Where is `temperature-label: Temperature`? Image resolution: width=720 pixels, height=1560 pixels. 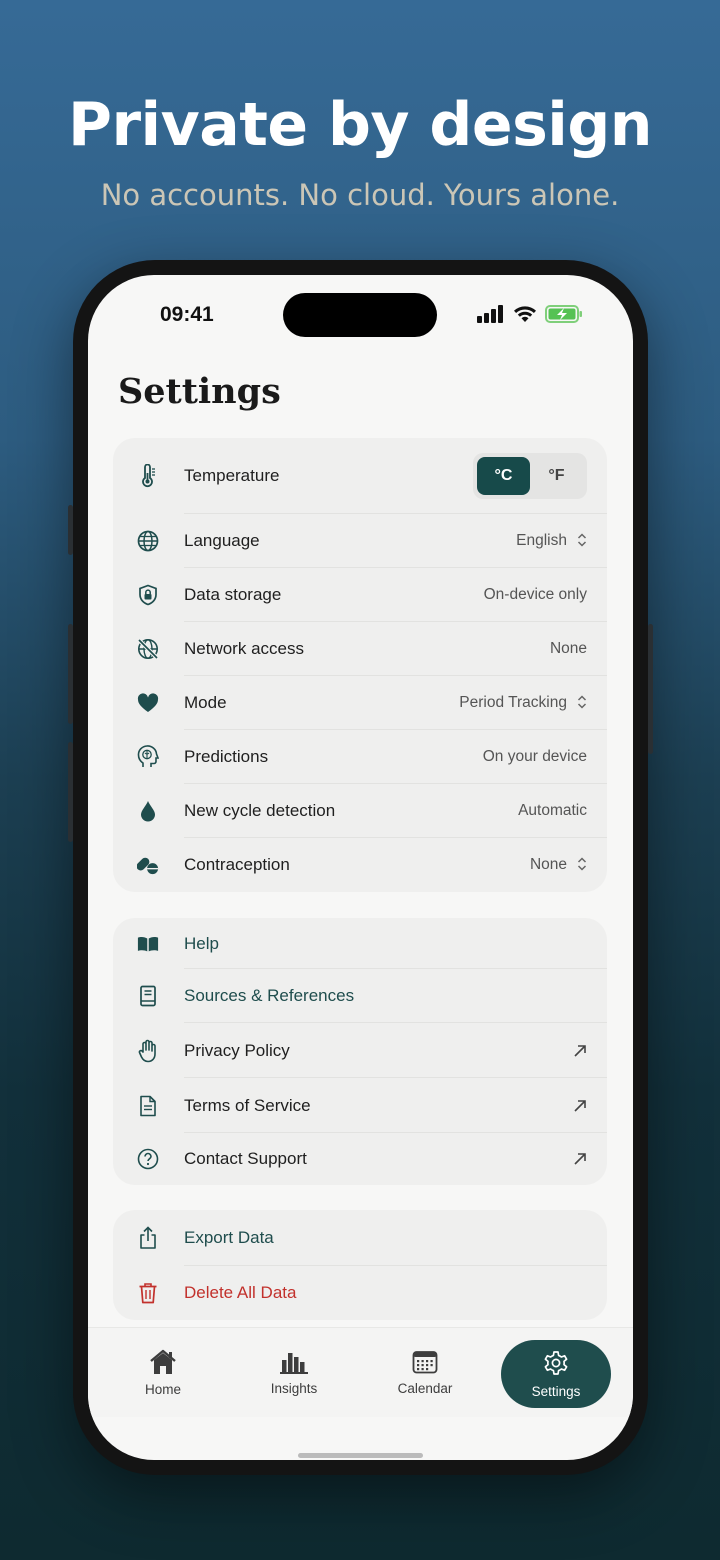 temperature-label: Temperature is located at coordinates (232, 475).